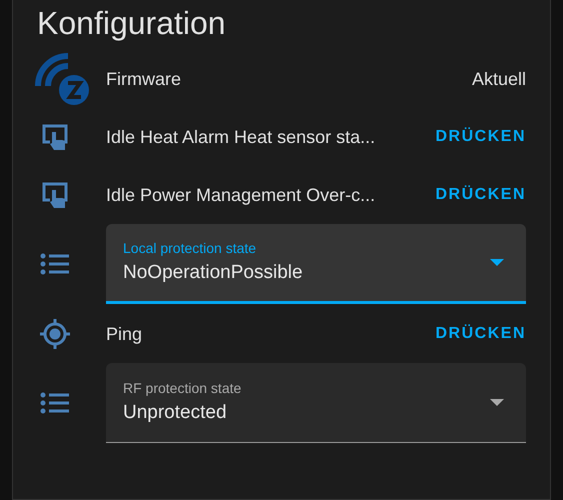 This screenshot has width=563, height=500. Describe the element at coordinates (144, 79) in the screenshot. I see `row-label: Firmware` at that location.